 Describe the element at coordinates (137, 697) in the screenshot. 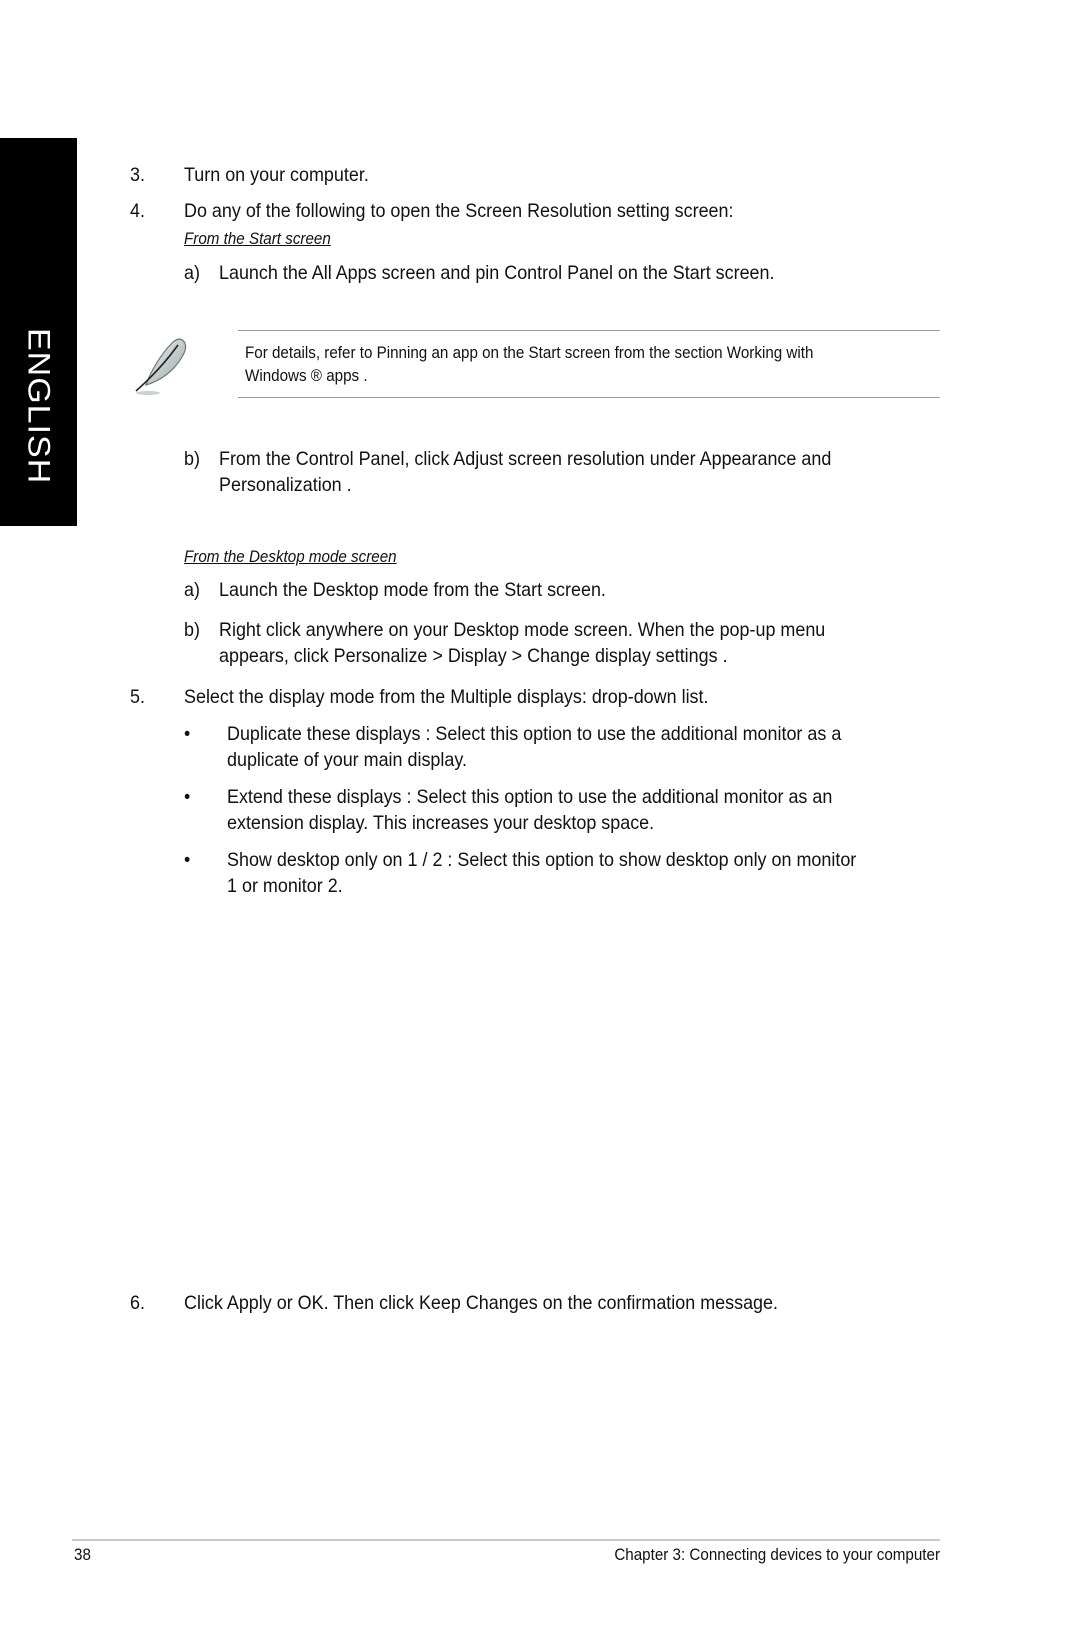

I see `step-5-number: 5.` at that location.